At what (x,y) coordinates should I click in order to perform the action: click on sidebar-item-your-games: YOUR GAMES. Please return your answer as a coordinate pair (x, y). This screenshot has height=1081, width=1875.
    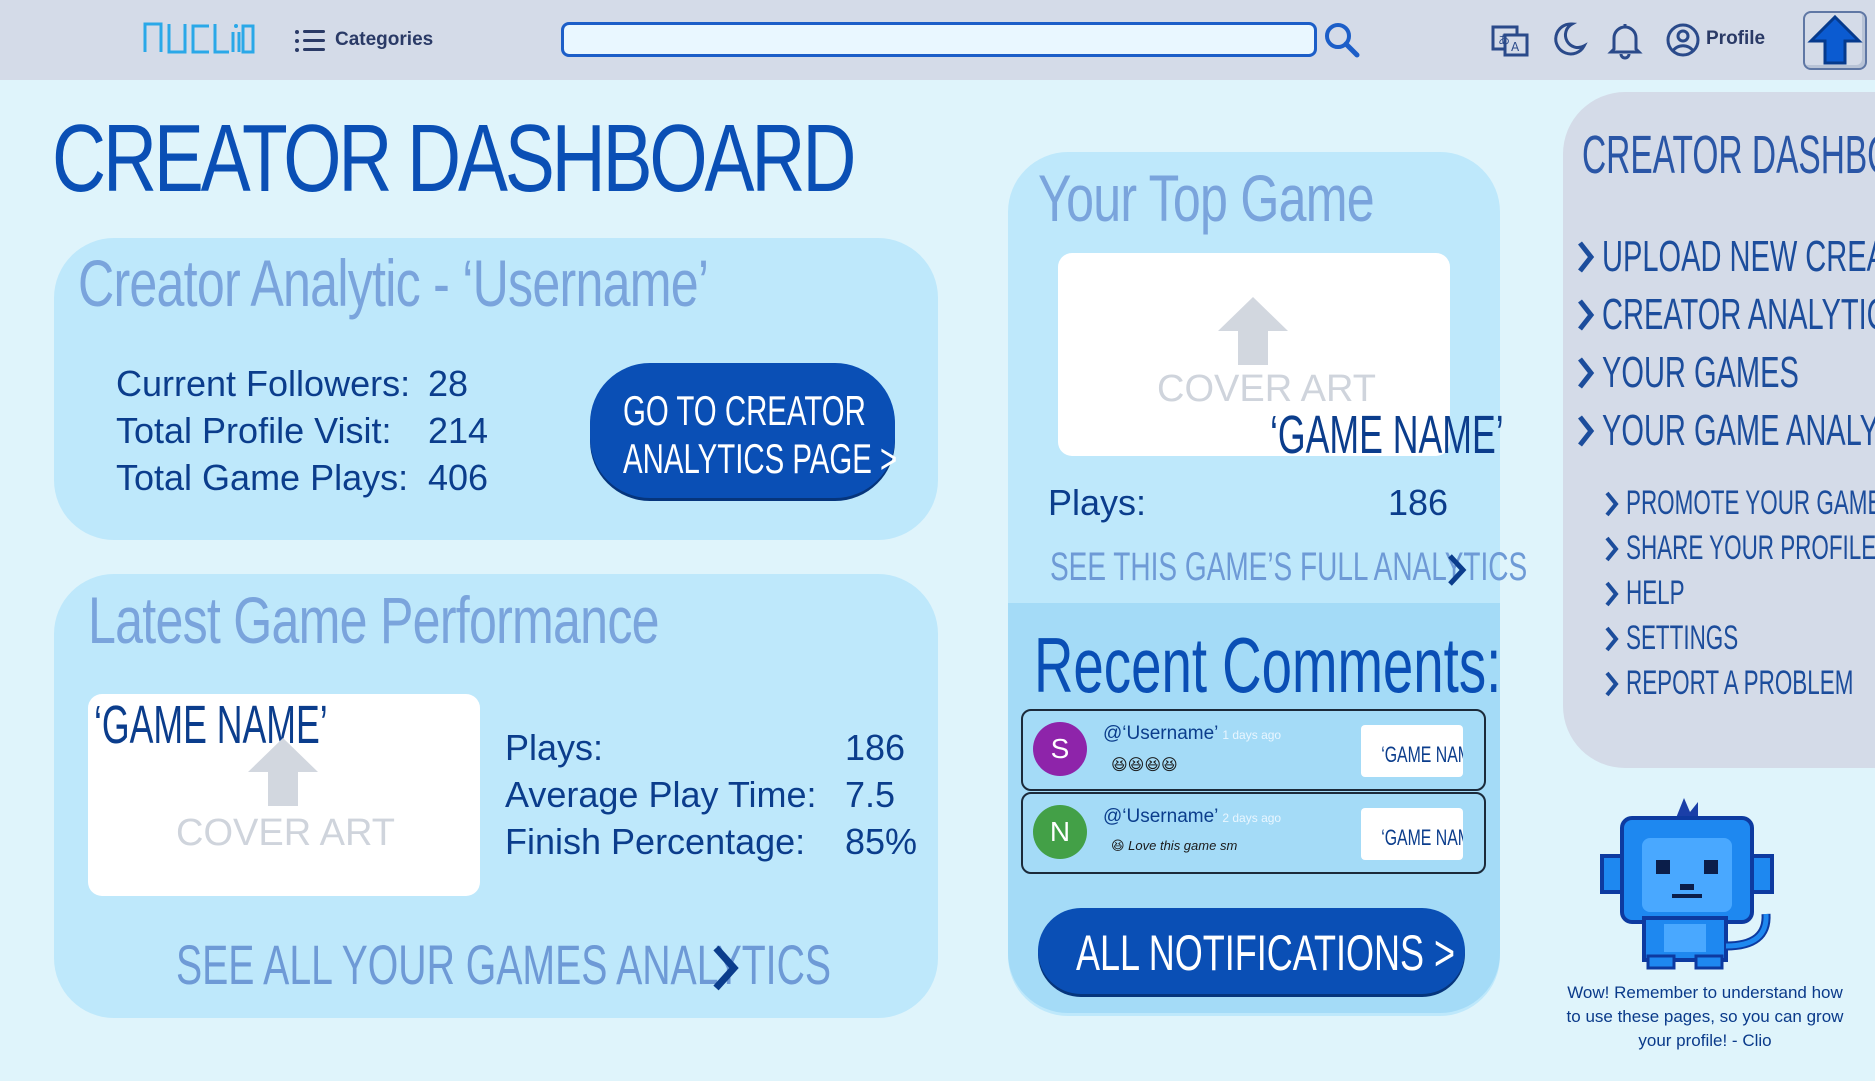
    Looking at the image, I should click on (1725, 373).